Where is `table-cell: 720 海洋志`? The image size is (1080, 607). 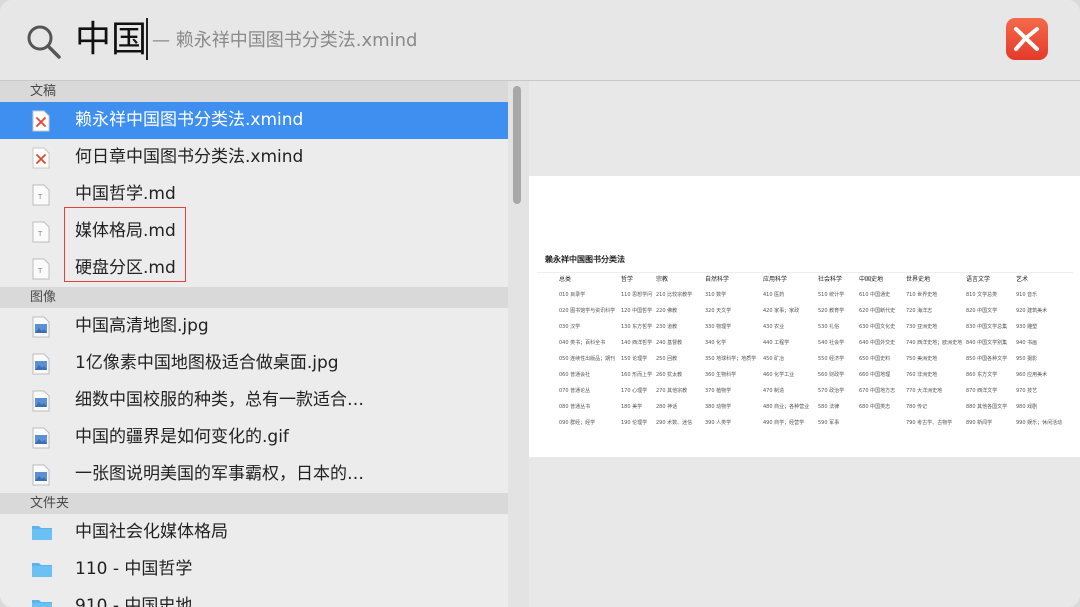
table-cell: 720 海洋志 is located at coordinates (919, 311).